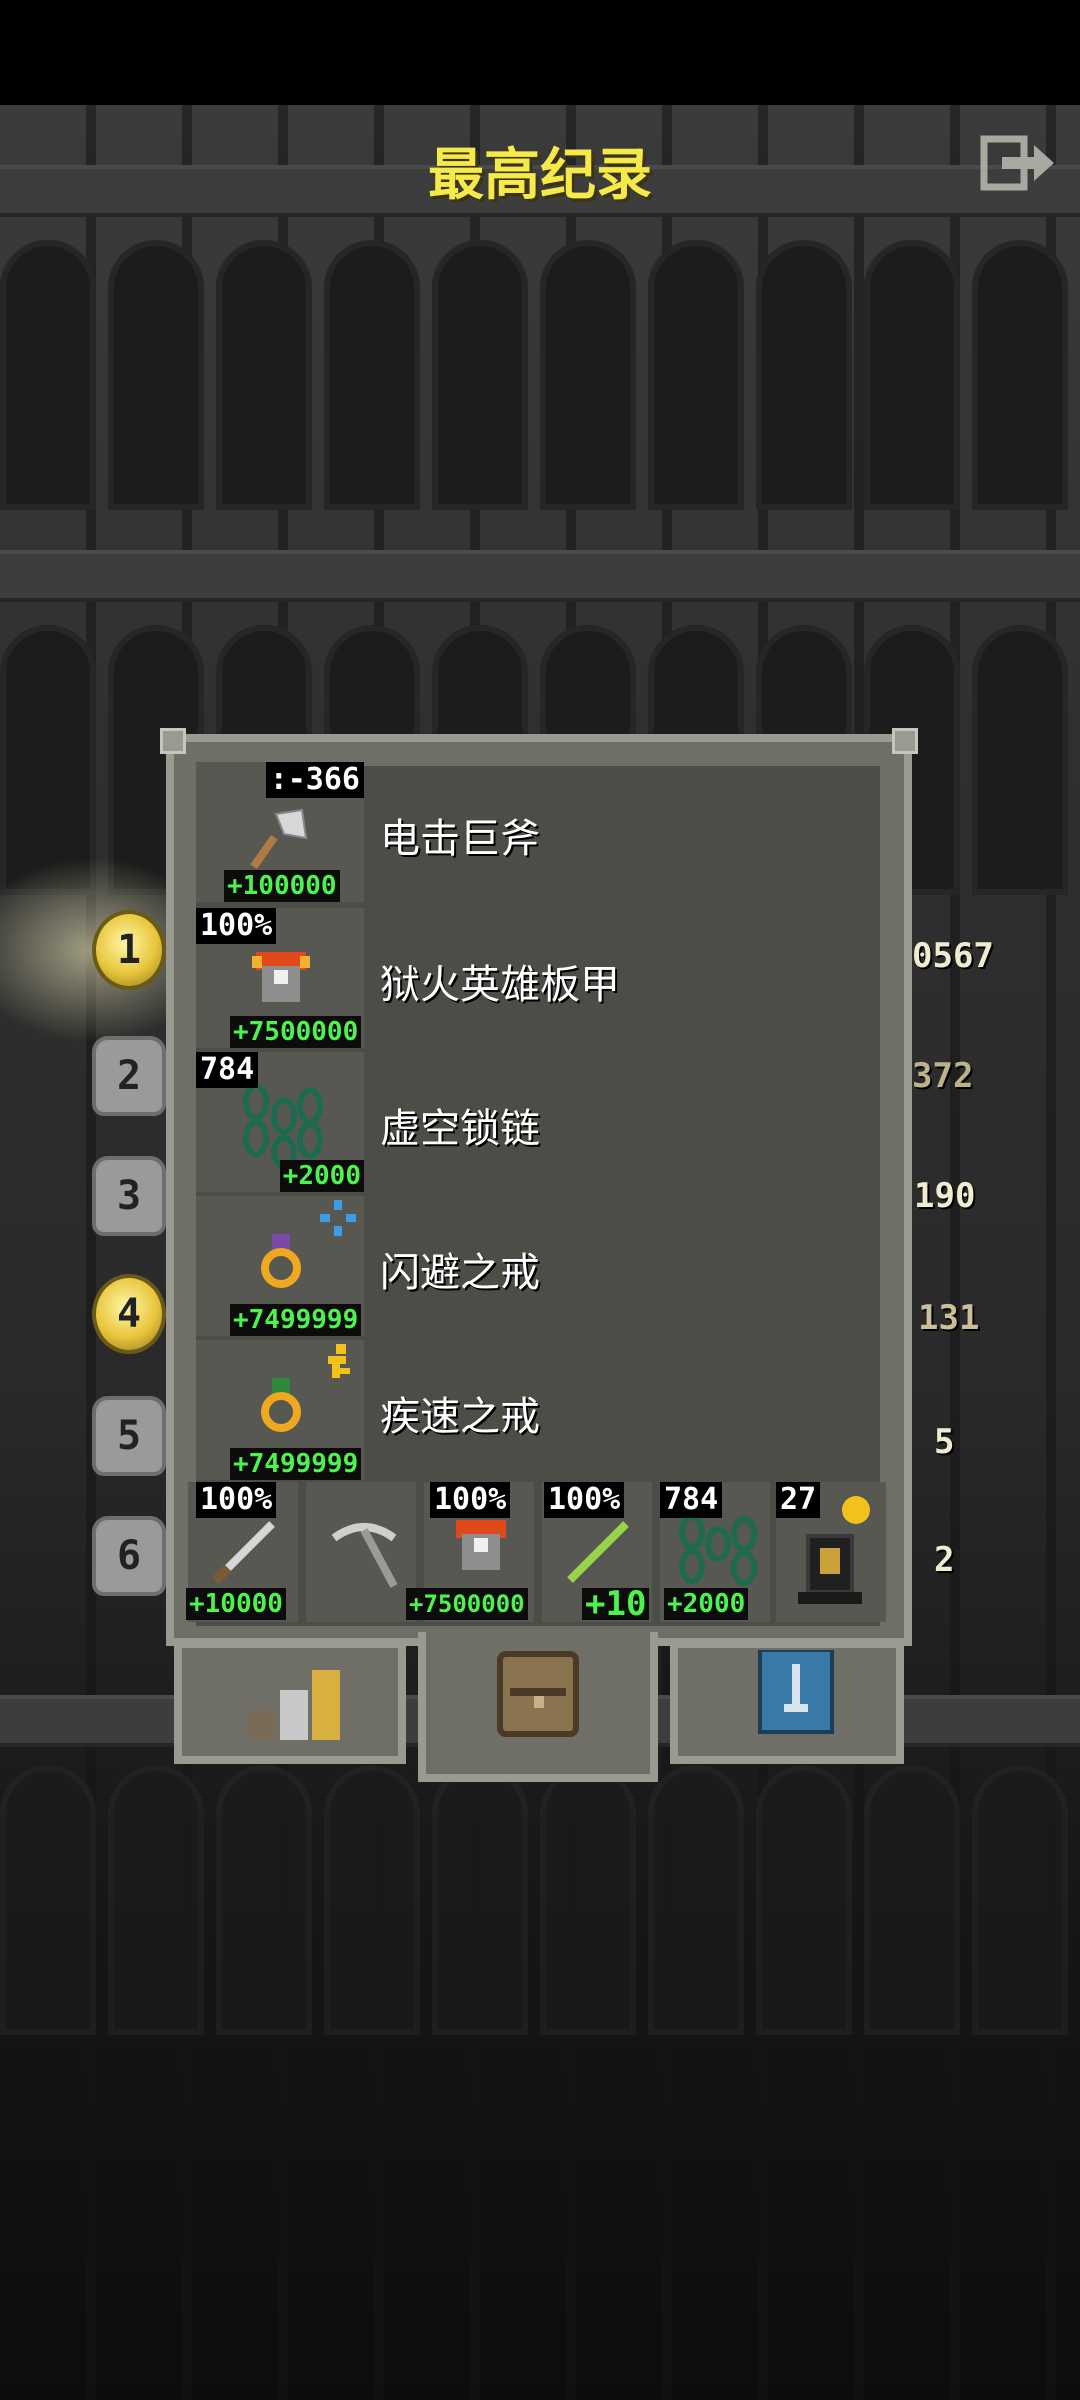 The image size is (1080, 2400). What do you see at coordinates (279, 839) in the screenshot?
I see `axe-icon` at bounding box center [279, 839].